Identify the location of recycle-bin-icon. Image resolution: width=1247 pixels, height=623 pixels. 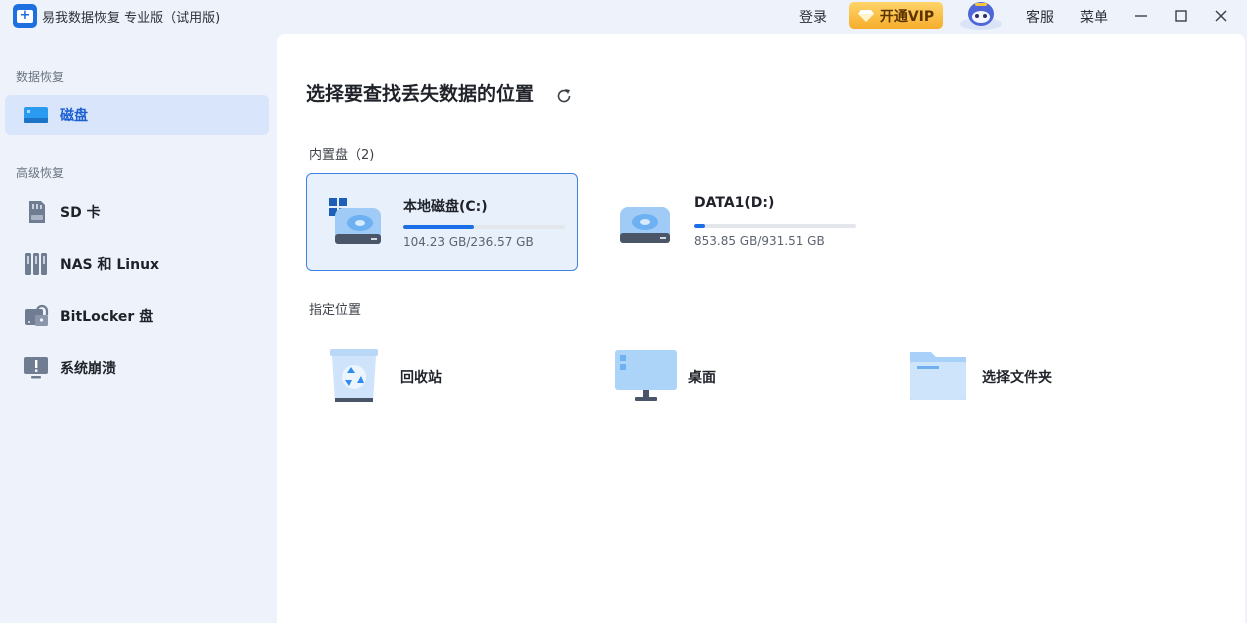
(358, 376).